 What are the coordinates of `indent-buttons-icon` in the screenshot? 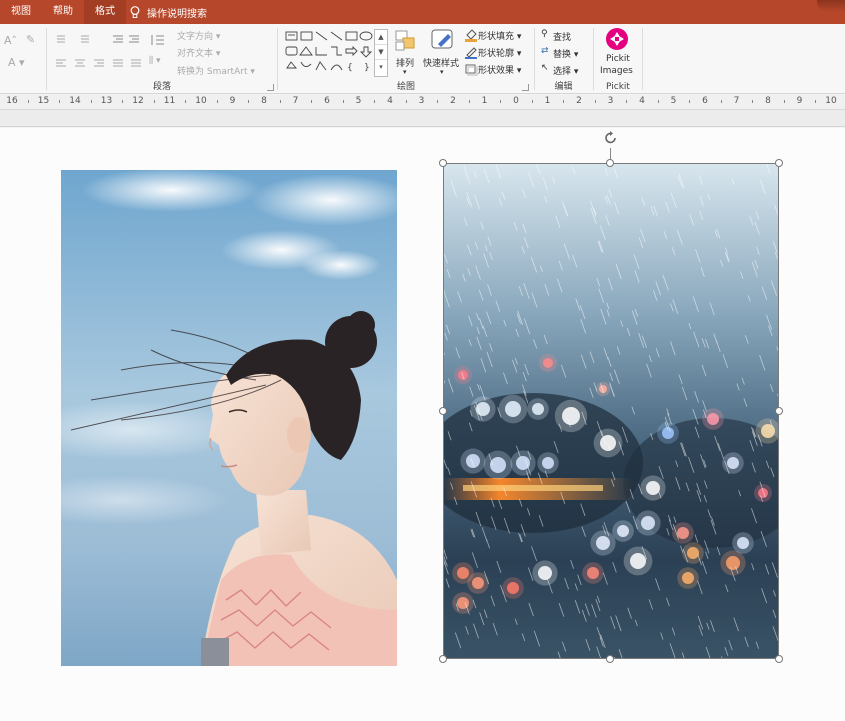 It's located at (127, 39).